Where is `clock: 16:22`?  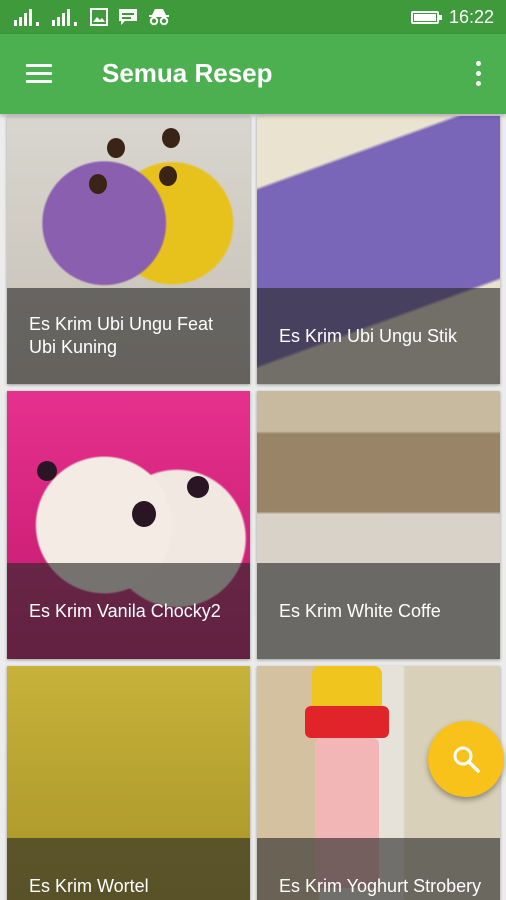
clock: 16:22 is located at coordinates (471, 16).